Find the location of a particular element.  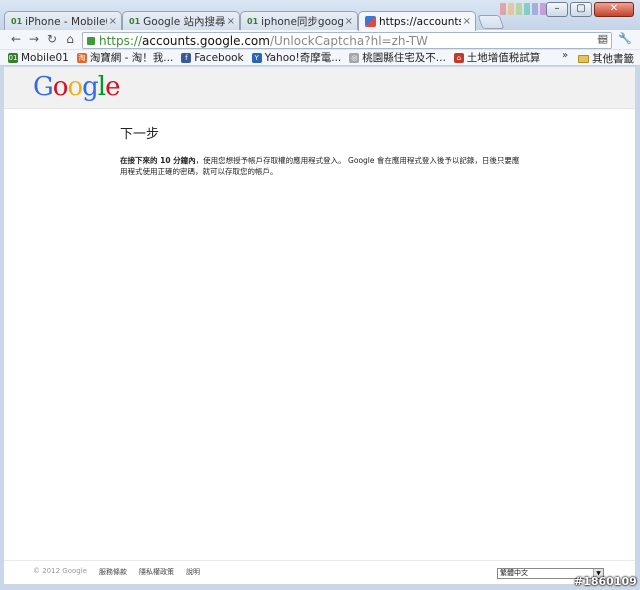

page-footer: © 2012 Google 服務條款 隱私權政策 說明 繁體中文 ▼ is located at coordinates (319, 571).